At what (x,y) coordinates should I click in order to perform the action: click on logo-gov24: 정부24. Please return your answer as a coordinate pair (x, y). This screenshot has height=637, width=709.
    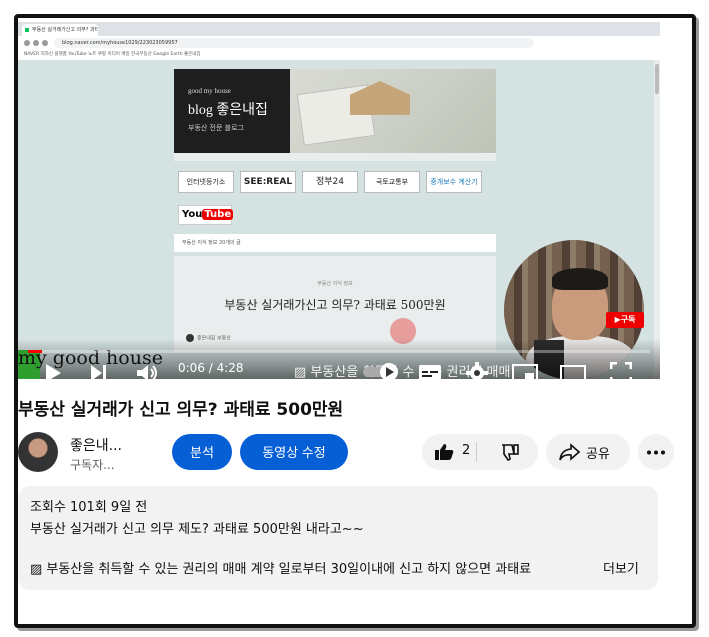
    Looking at the image, I should click on (330, 182).